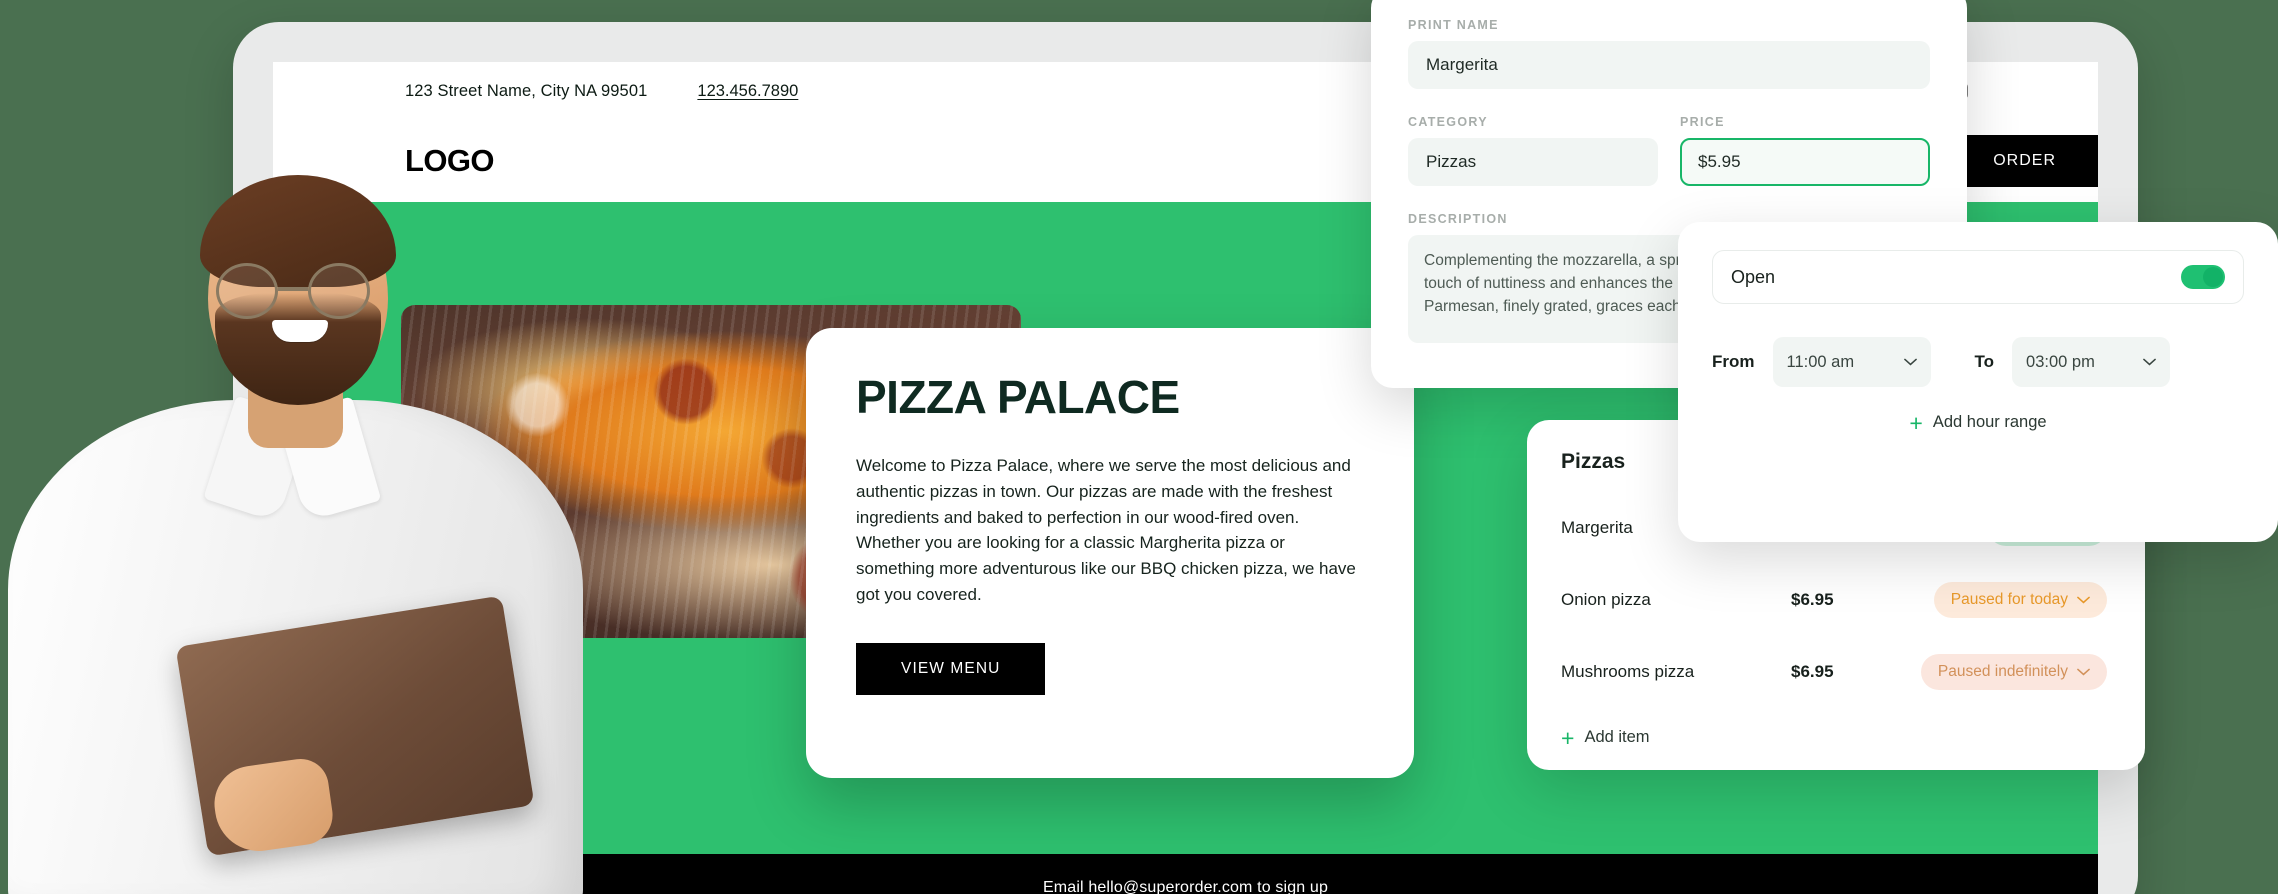 The image size is (2278, 894). What do you see at coordinates (1533, 162) in the screenshot?
I see `category-input: Pizzas` at bounding box center [1533, 162].